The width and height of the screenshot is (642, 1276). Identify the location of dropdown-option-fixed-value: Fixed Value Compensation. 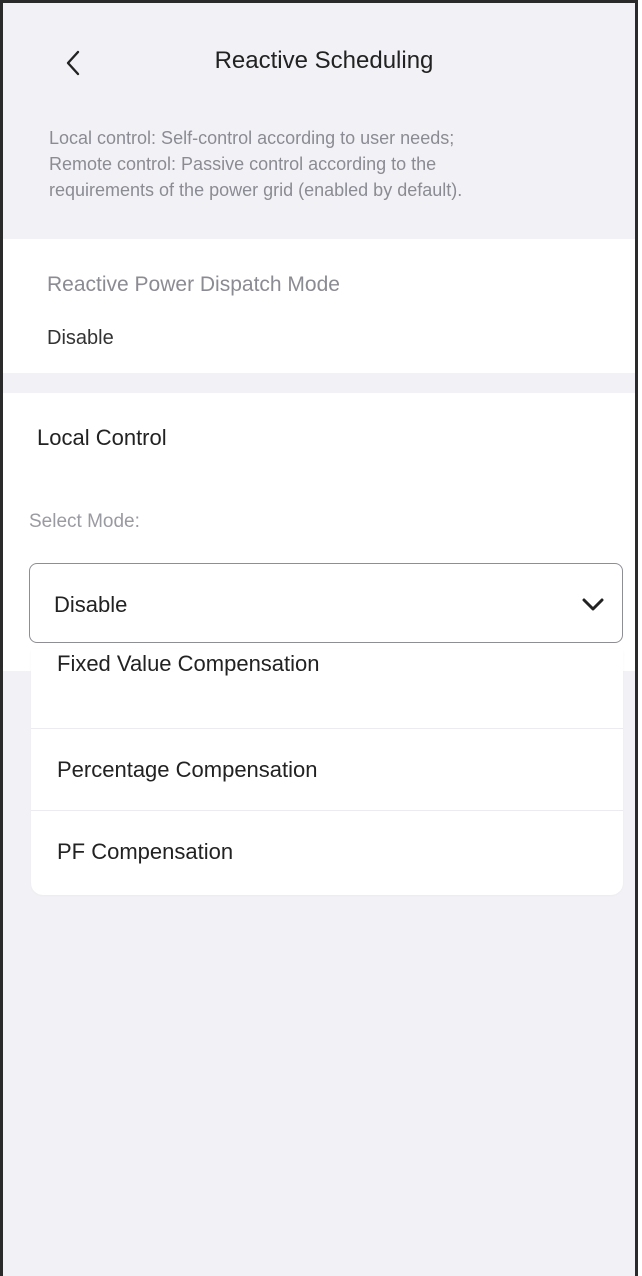
(327, 689).